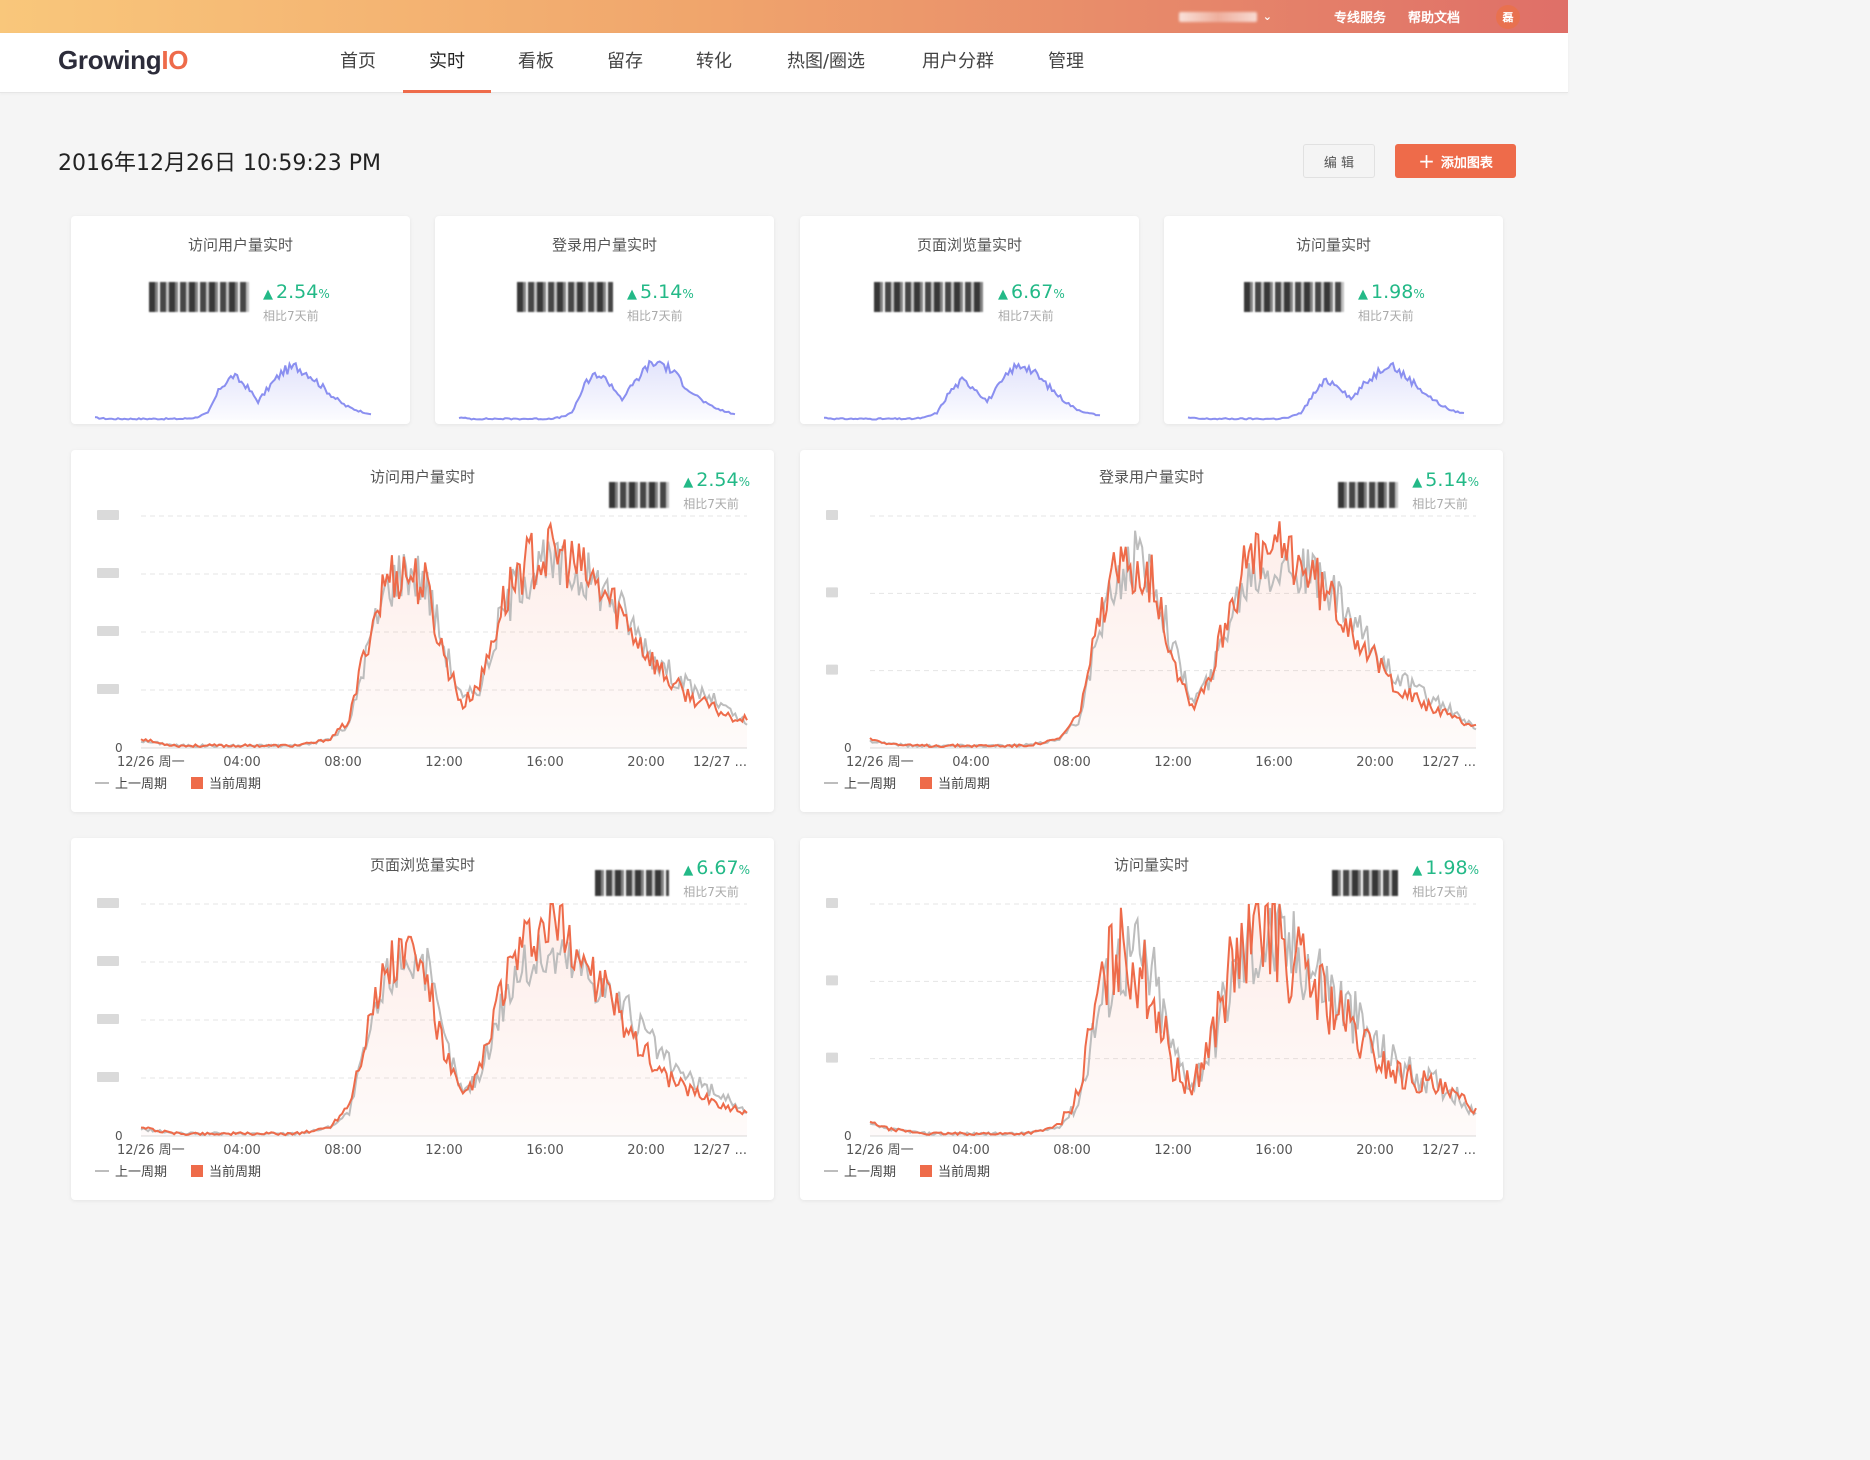 The height and width of the screenshot is (1460, 1870). I want to click on add-chart-label: 添加图表, so click(1466, 163).